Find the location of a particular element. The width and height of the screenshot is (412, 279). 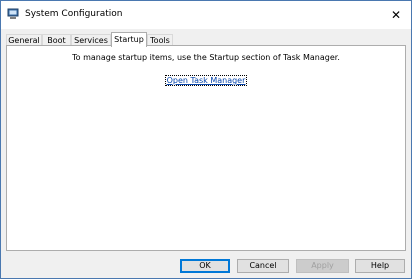

open-task-manager-link: Open Task Manager is located at coordinates (206, 80).